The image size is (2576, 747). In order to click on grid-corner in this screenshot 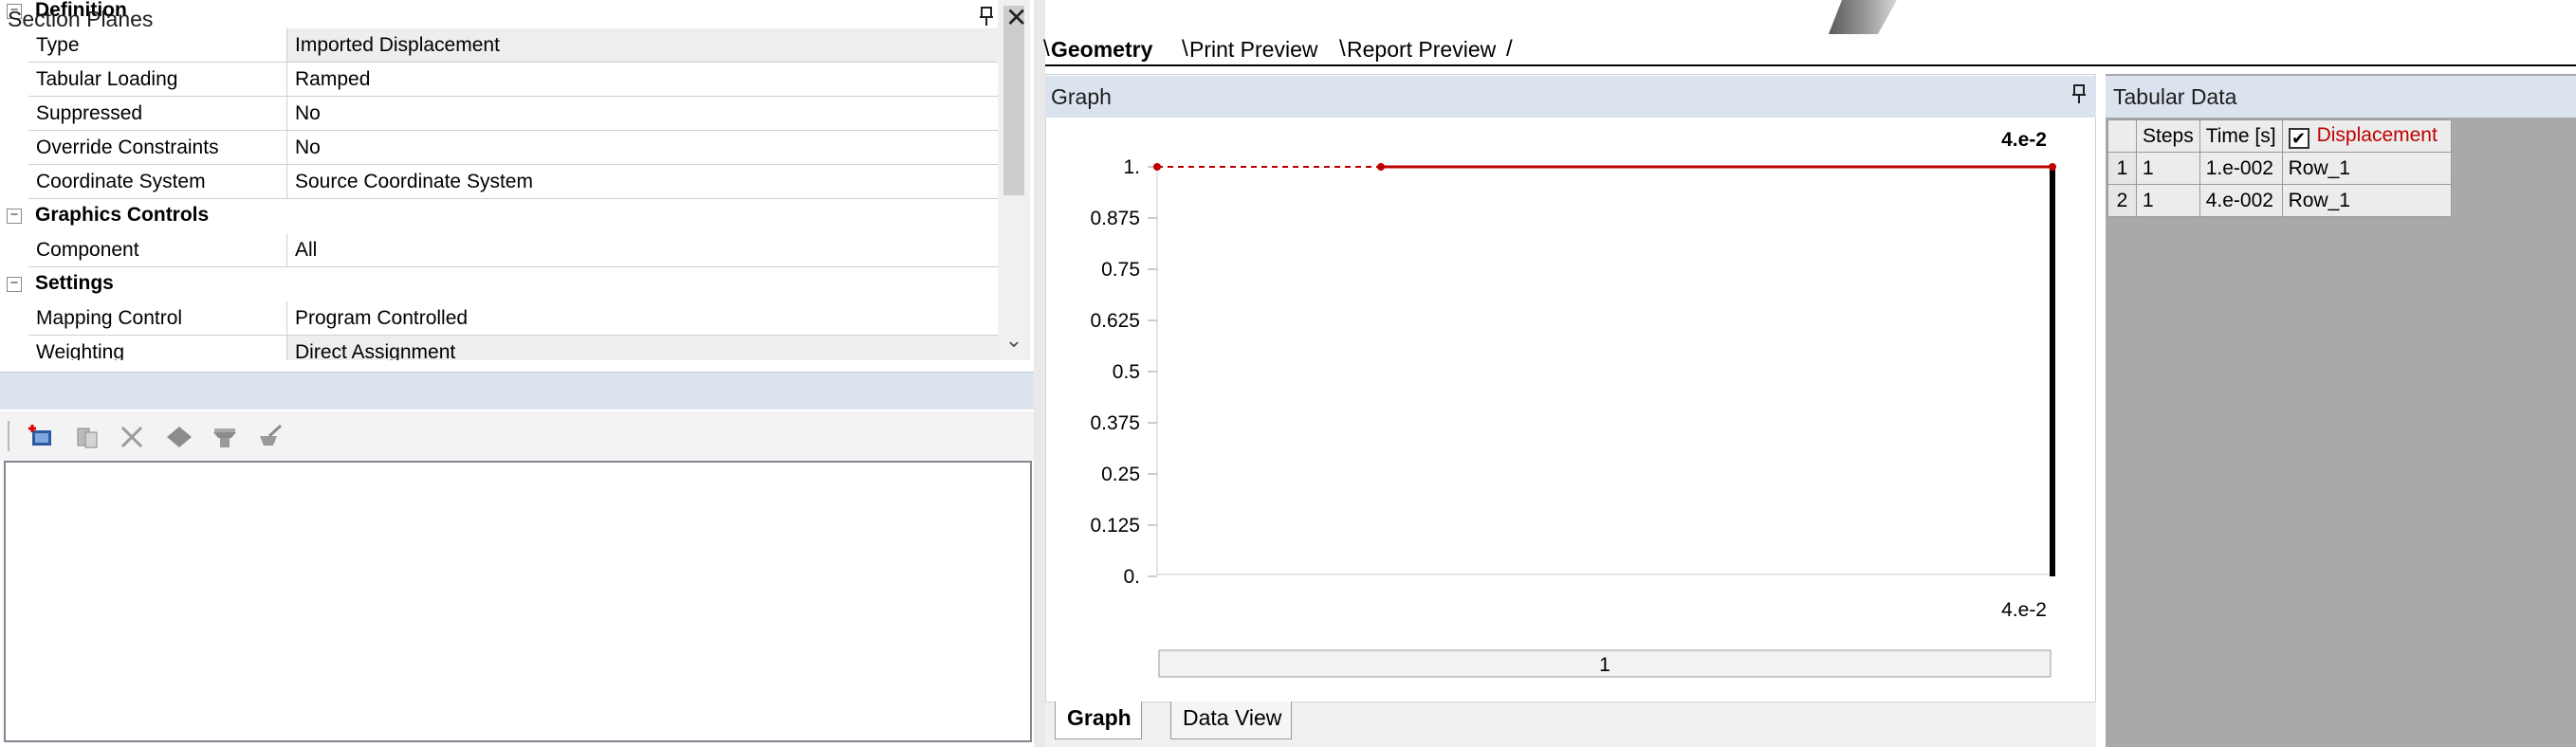, I will do `click(2122, 136)`.